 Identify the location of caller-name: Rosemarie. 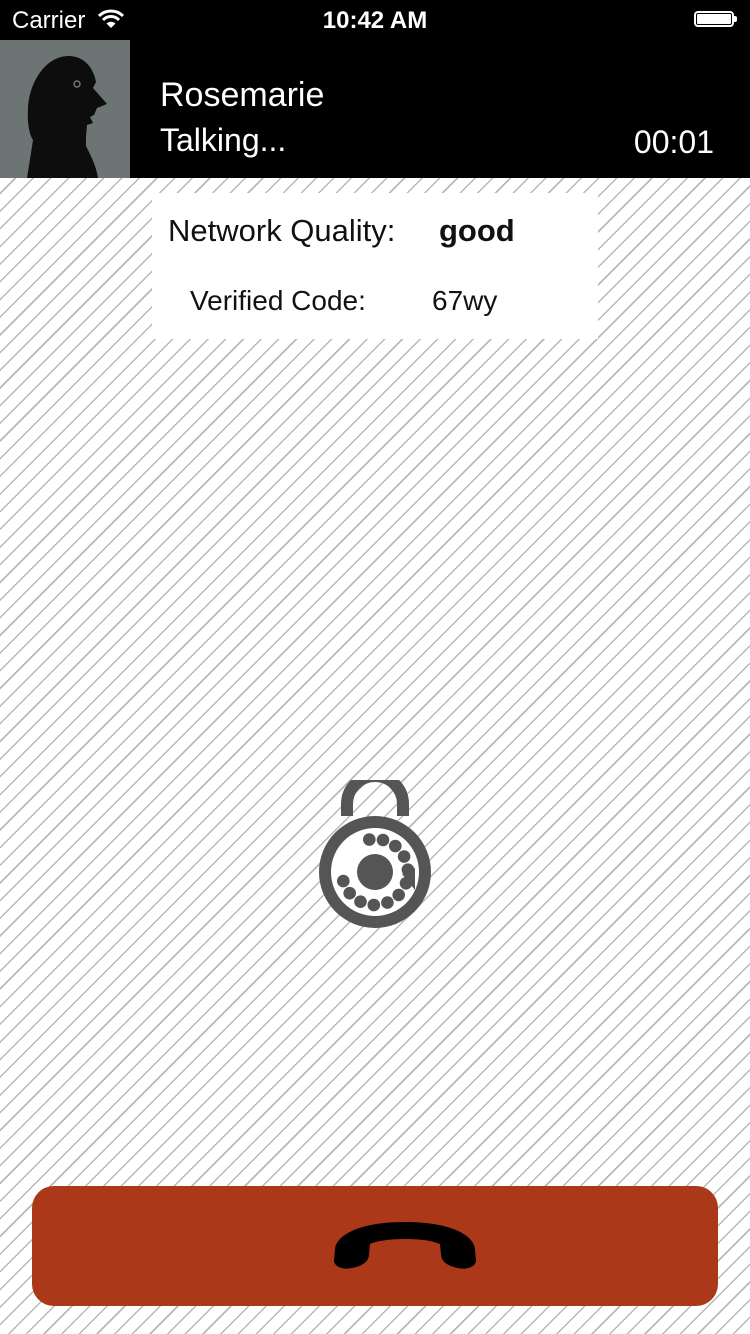
(242, 95).